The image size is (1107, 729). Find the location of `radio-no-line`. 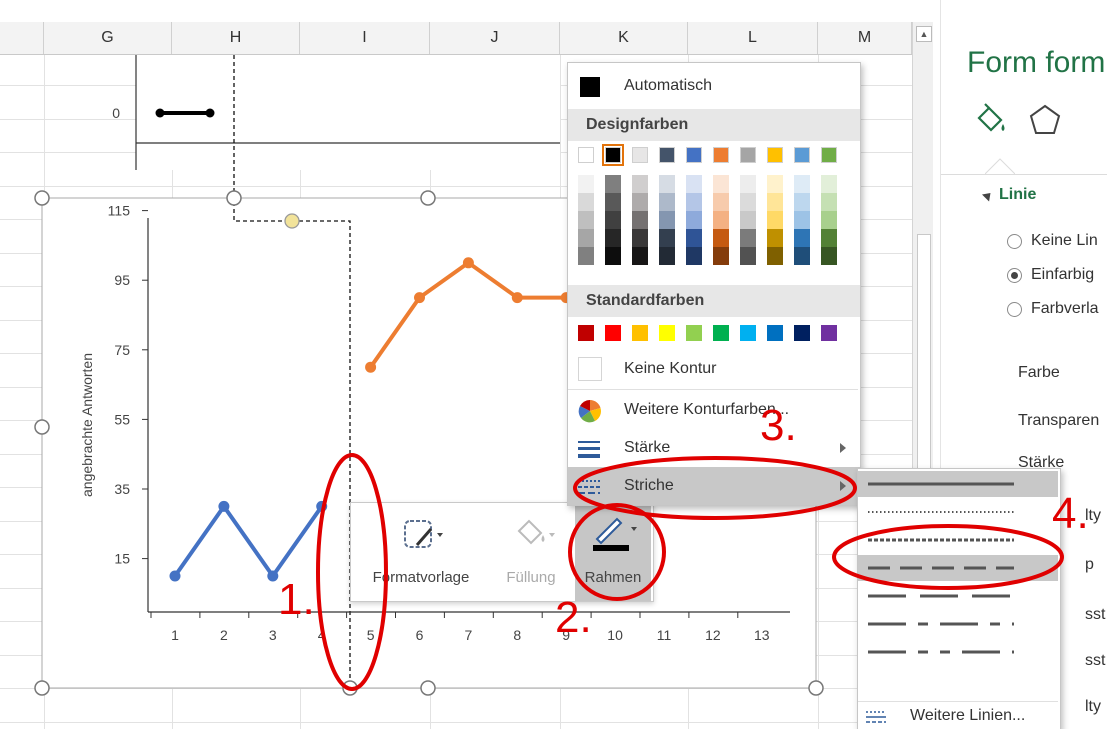

radio-no-line is located at coordinates (1014, 241).